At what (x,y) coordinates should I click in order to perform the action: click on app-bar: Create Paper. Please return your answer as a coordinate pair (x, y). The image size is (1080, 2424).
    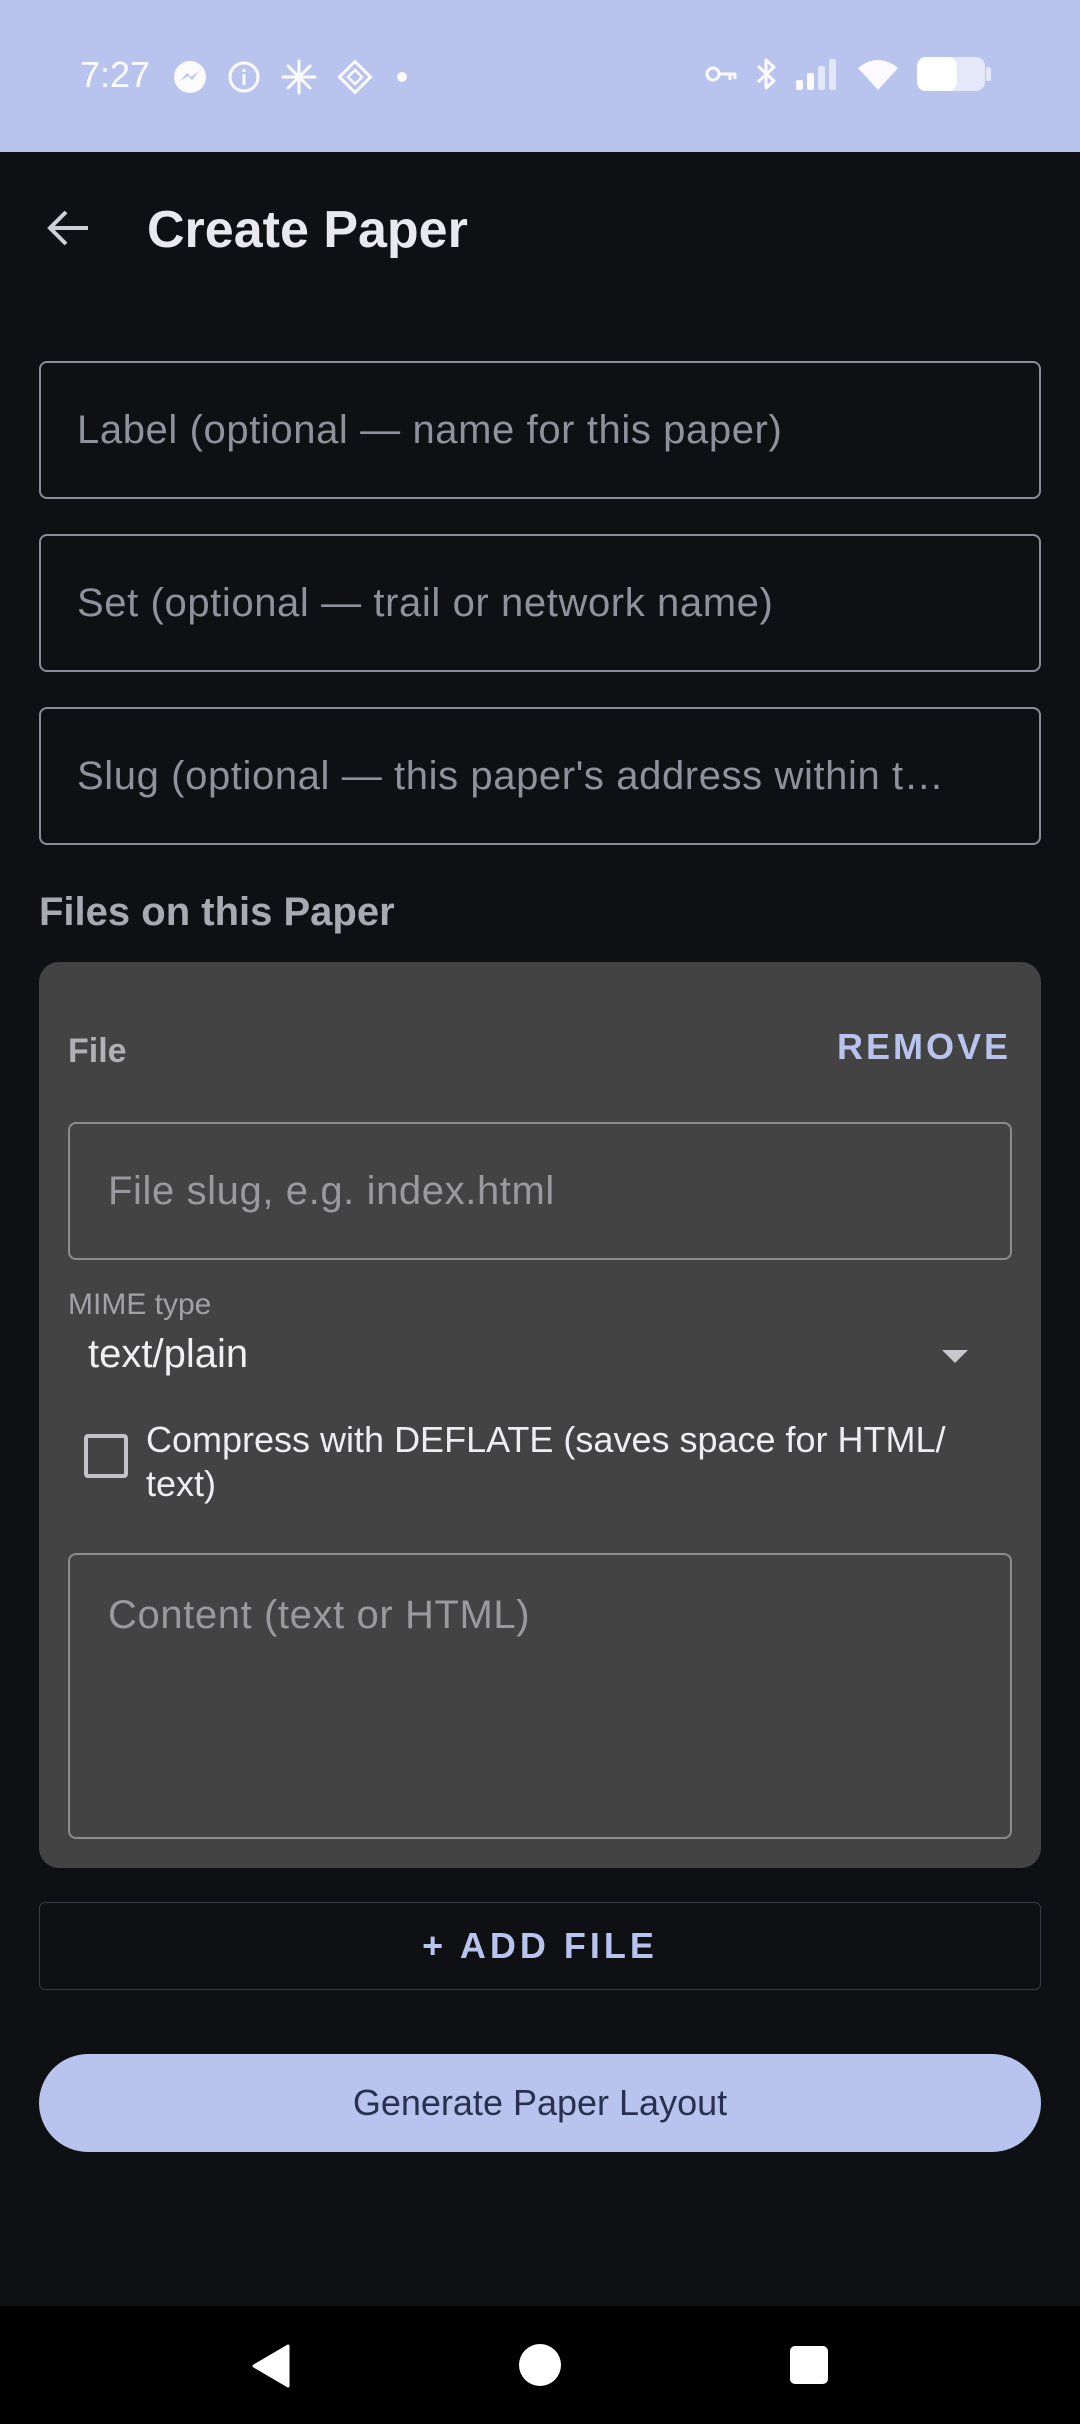
    Looking at the image, I should click on (540, 232).